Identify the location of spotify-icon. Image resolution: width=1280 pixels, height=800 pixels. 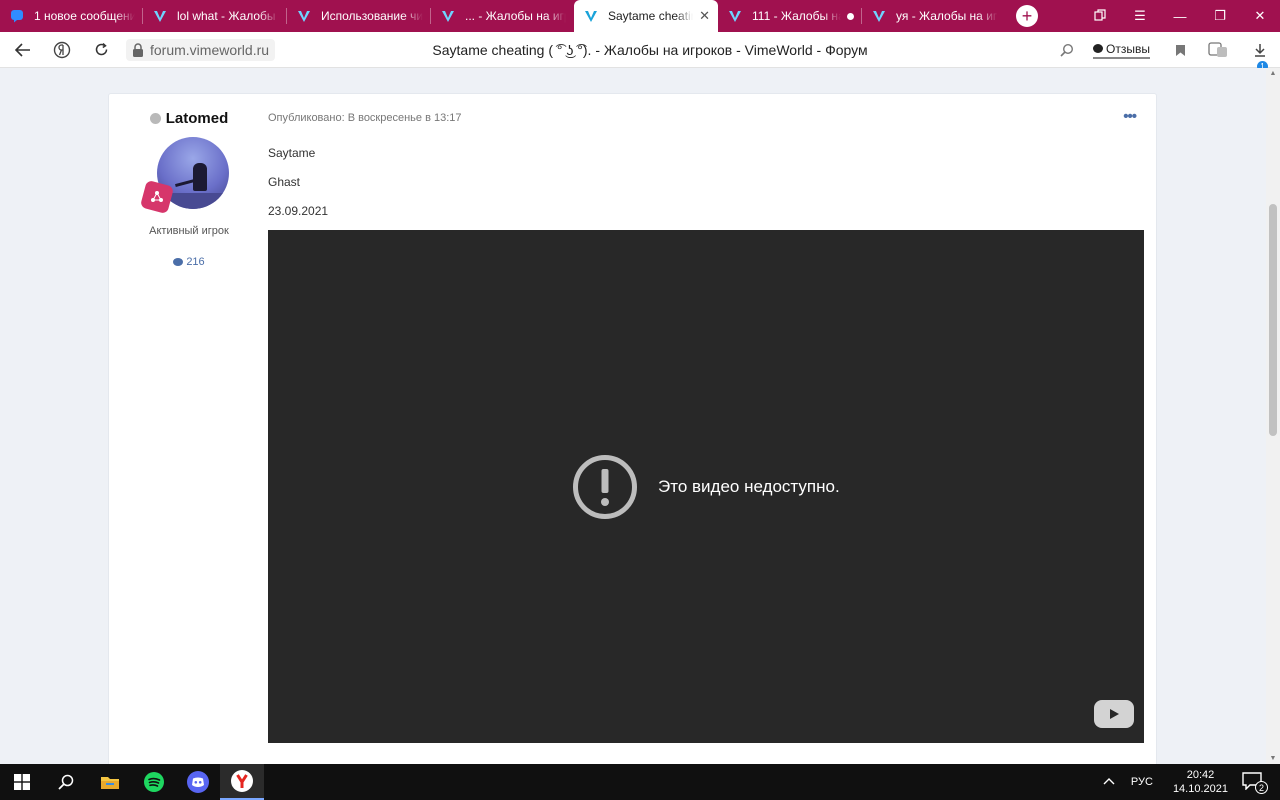
(154, 782).